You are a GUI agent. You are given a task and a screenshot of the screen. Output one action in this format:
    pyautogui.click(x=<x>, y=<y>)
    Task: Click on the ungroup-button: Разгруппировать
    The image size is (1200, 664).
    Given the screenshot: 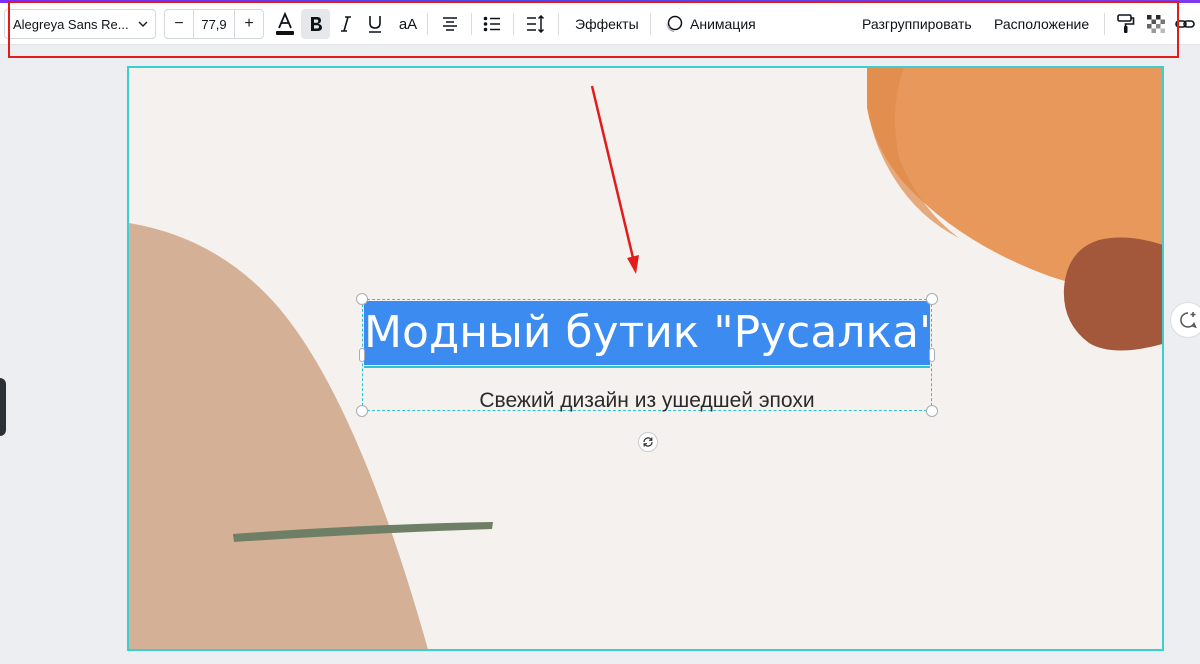 What is the action you would take?
    pyautogui.click(x=917, y=24)
    